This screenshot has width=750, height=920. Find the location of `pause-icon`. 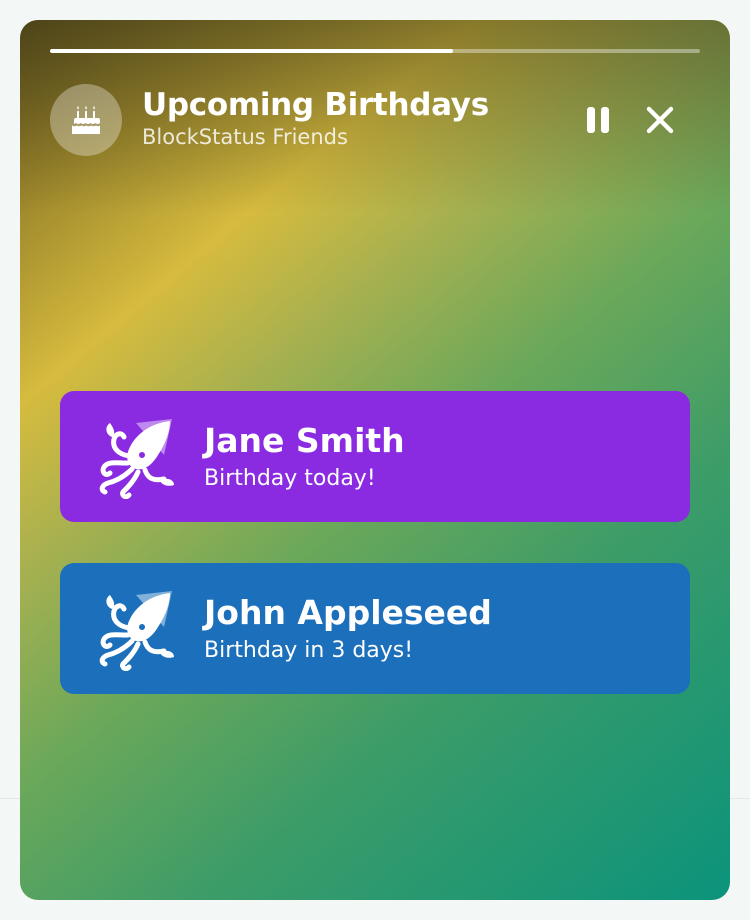

pause-icon is located at coordinates (598, 120).